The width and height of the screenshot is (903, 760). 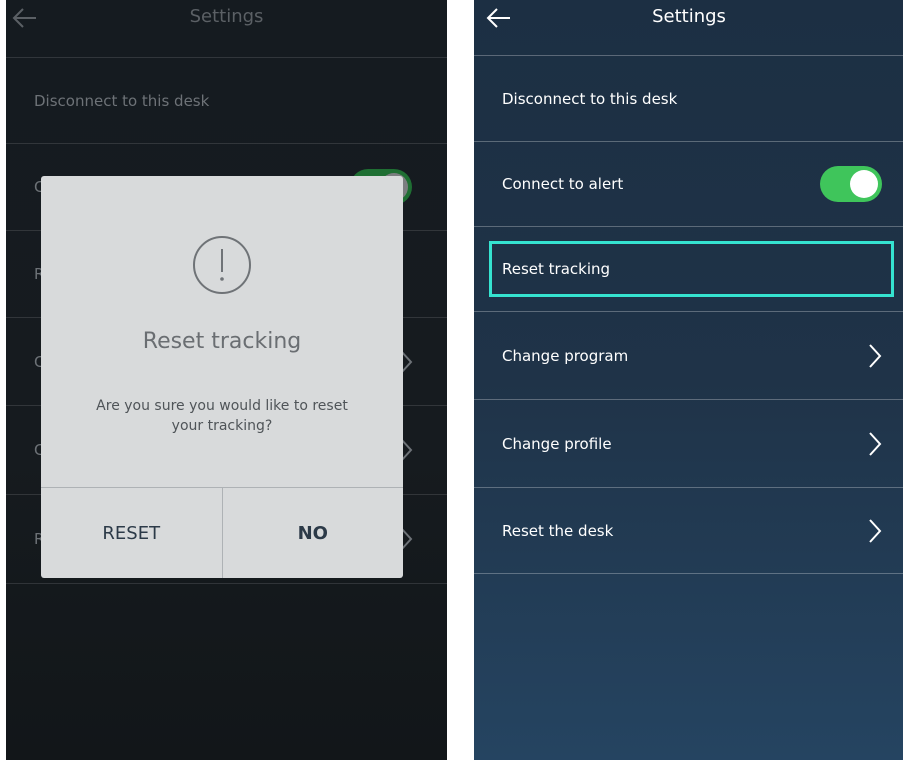 What do you see at coordinates (558, 530) in the screenshot?
I see `row-label: Reset the desk` at bounding box center [558, 530].